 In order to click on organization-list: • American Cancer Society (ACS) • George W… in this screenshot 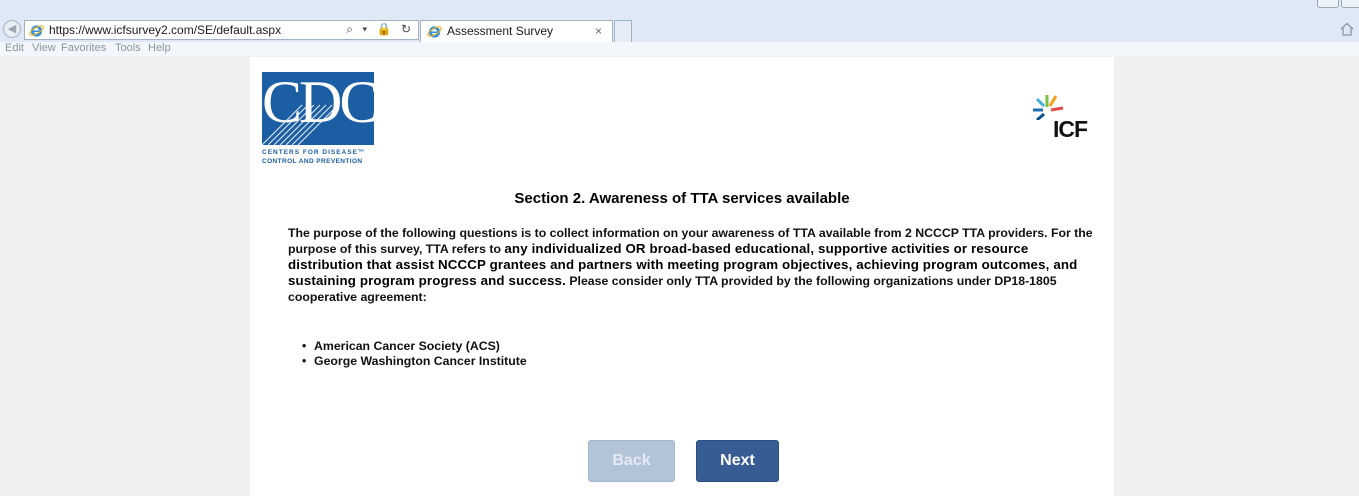, I will do `click(414, 354)`.